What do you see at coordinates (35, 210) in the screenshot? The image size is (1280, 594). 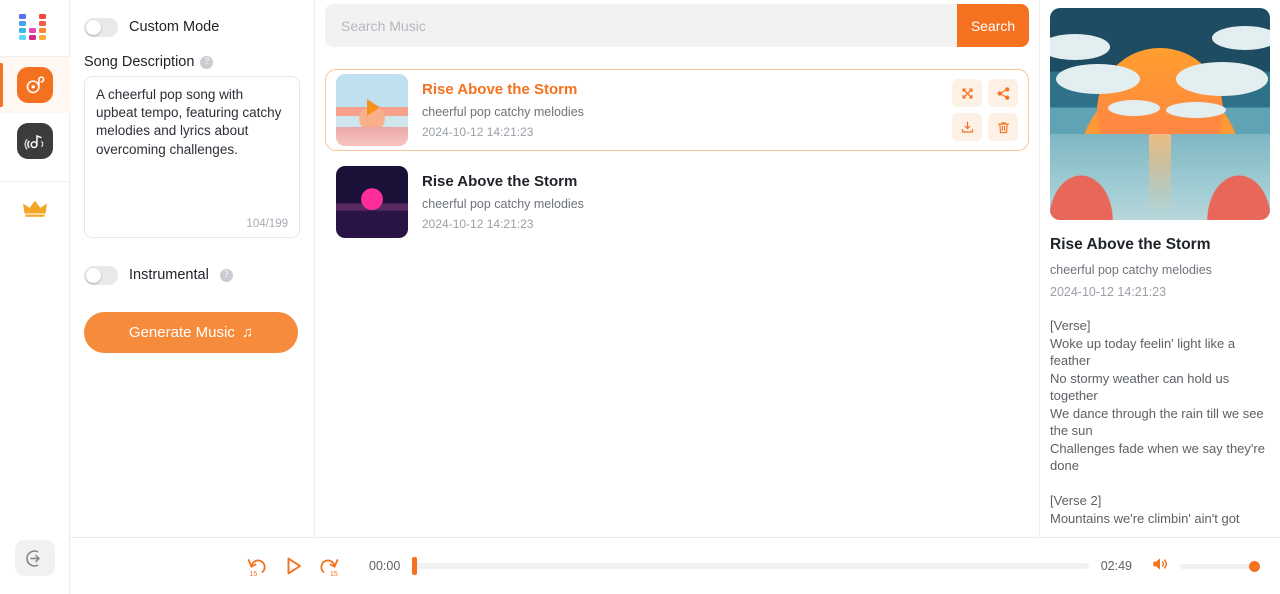 I see `crown-icon` at bounding box center [35, 210].